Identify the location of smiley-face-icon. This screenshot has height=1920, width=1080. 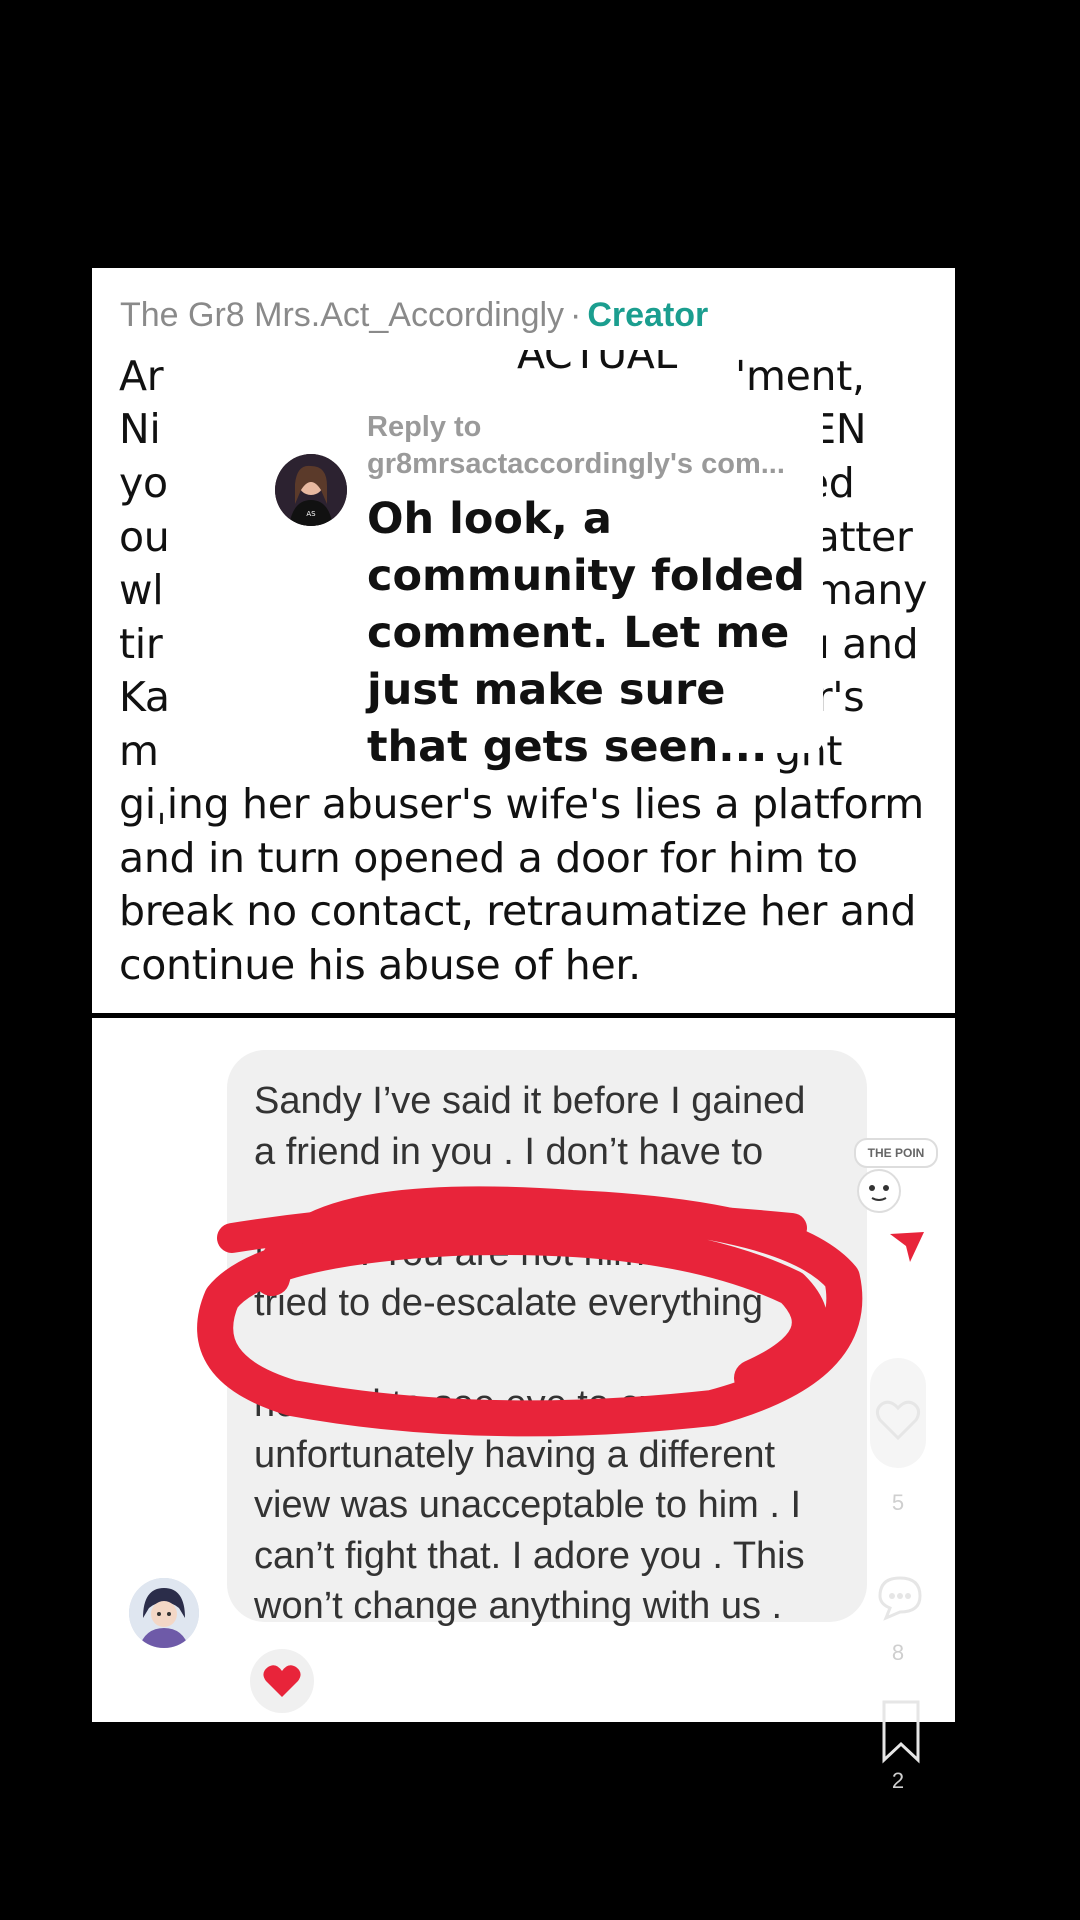
(879, 1191).